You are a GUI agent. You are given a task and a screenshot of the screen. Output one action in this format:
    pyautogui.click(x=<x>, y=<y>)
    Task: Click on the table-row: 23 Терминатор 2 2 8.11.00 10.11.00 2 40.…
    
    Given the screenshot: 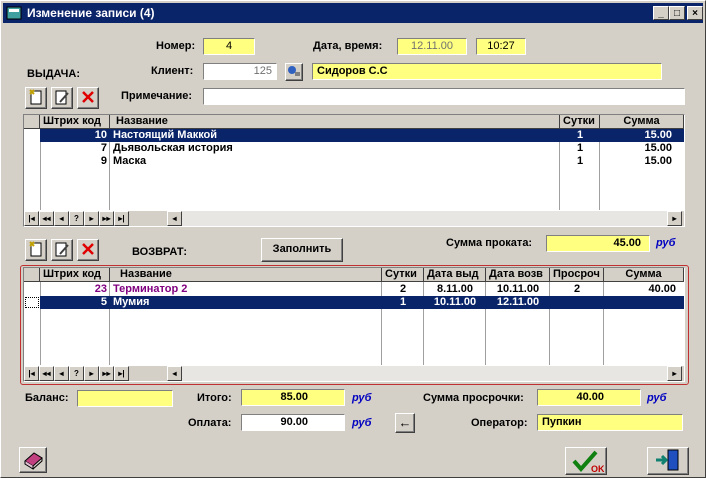 What is the action you would take?
    pyautogui.click(x=362, y=289)
    